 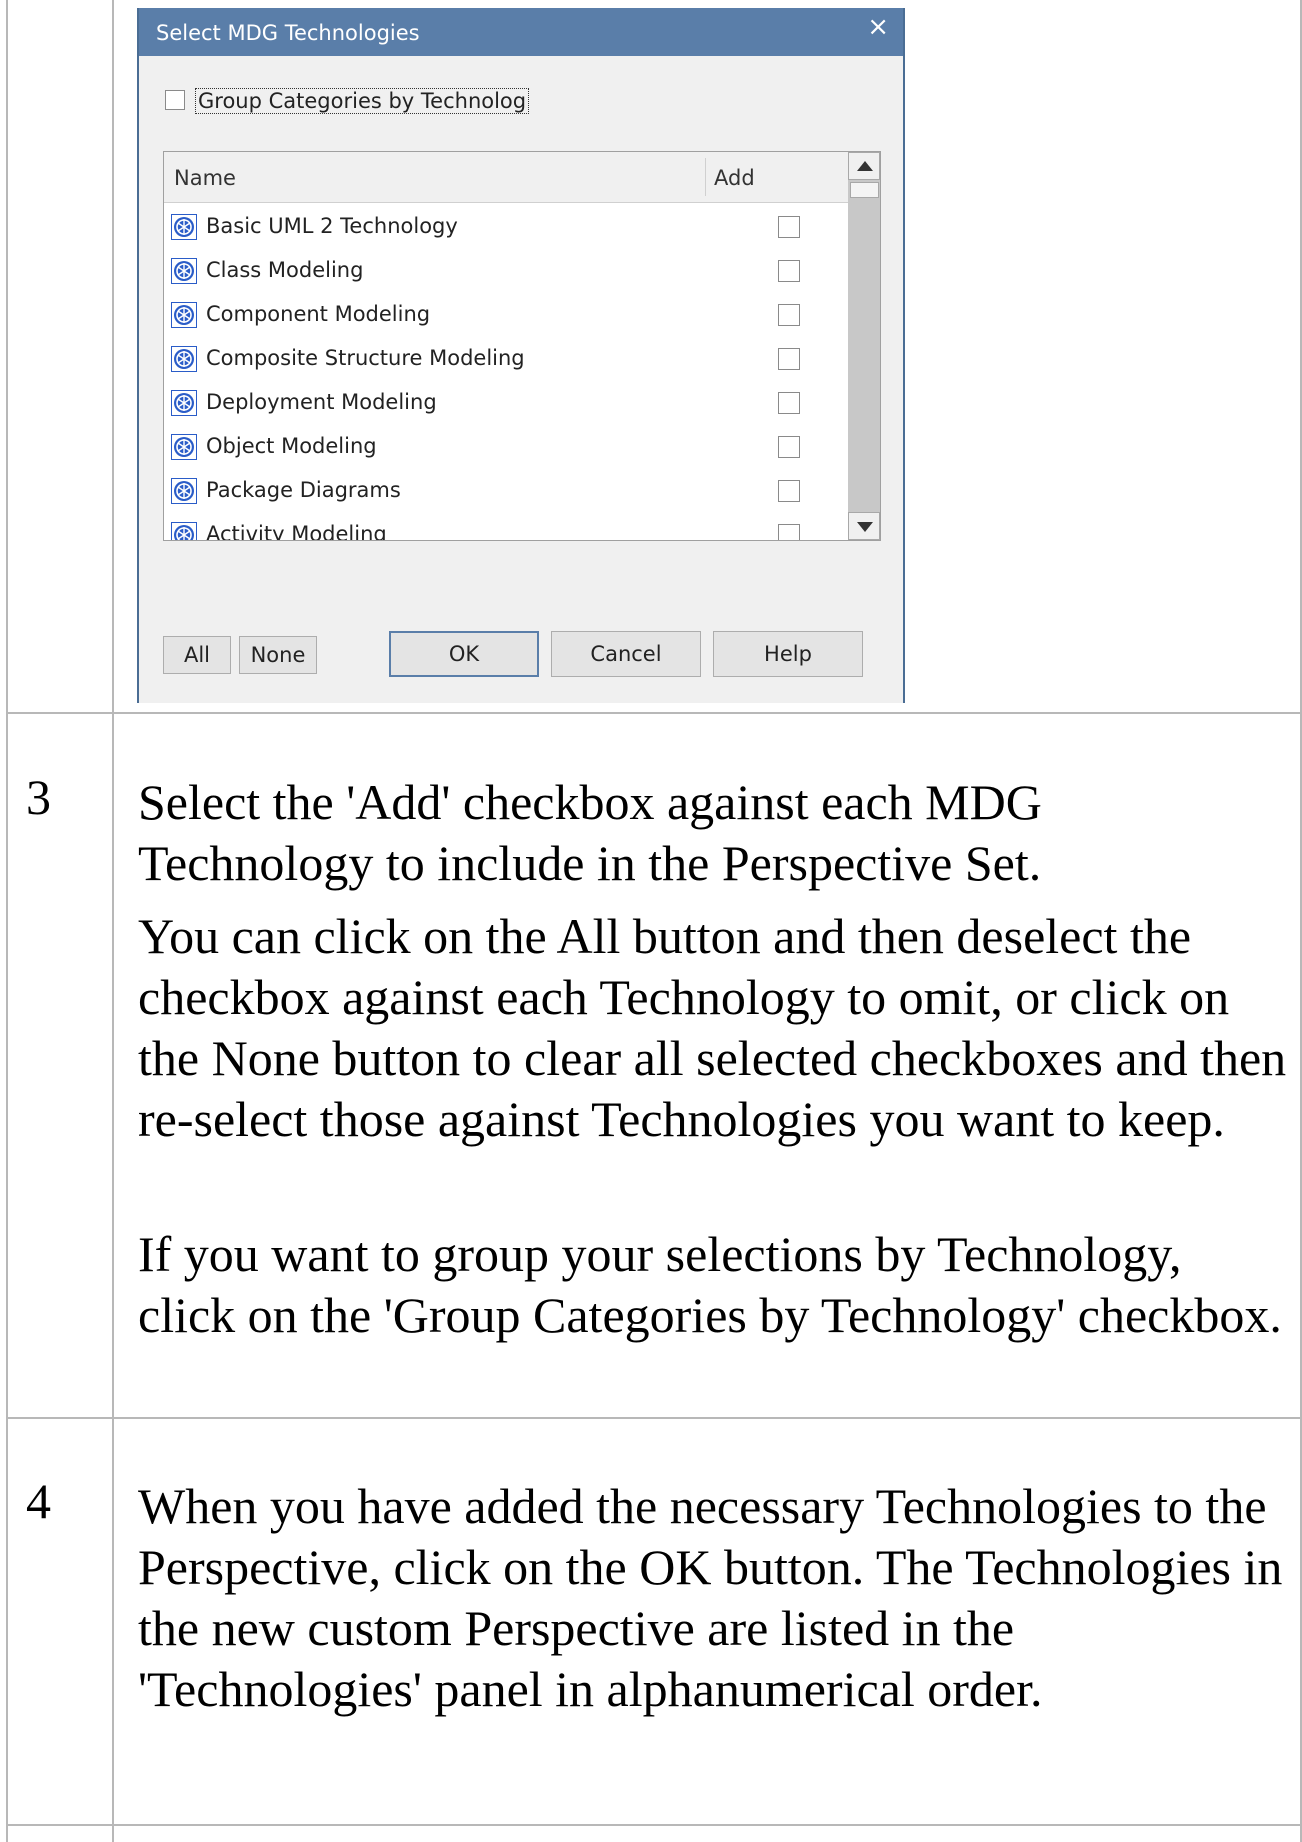 What do you see at coordinates (506, 402) in the screenshot?
I see `list-item: Deployment Modeling` at bounding box center [506, 402].